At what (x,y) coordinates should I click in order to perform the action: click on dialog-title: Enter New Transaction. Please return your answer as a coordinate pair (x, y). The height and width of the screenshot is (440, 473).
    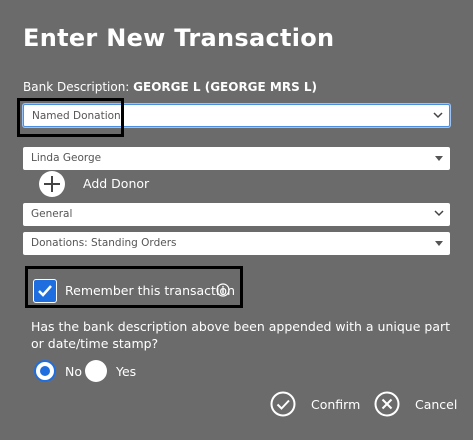
    Looking at the image, I should click on (179, 38).